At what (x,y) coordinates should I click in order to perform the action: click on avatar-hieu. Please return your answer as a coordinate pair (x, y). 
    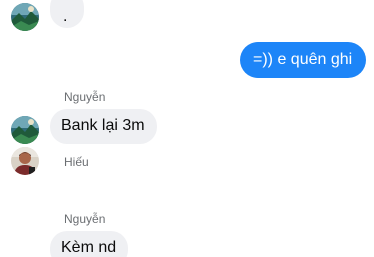
    Looking at the image, I should click on (25, 161).